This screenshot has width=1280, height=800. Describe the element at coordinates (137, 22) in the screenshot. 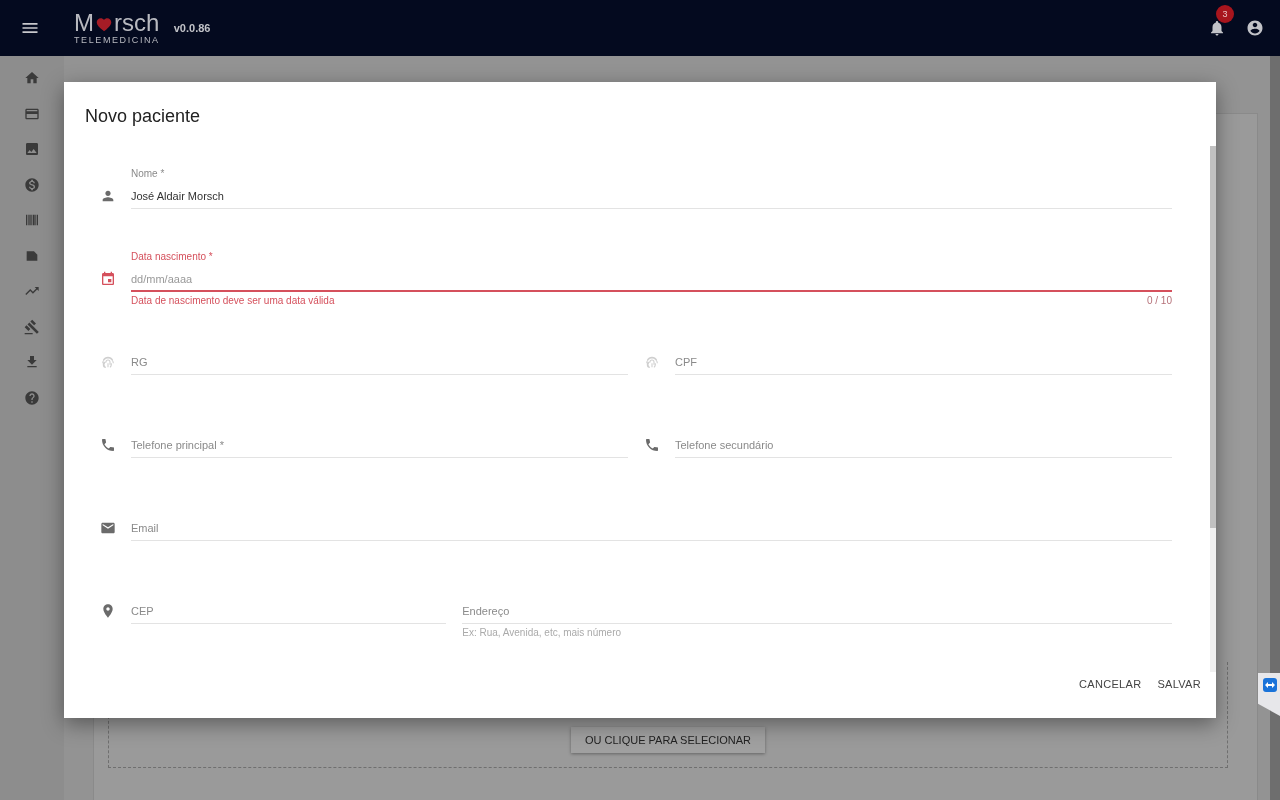

I see `logo-text: rsch` at that location.